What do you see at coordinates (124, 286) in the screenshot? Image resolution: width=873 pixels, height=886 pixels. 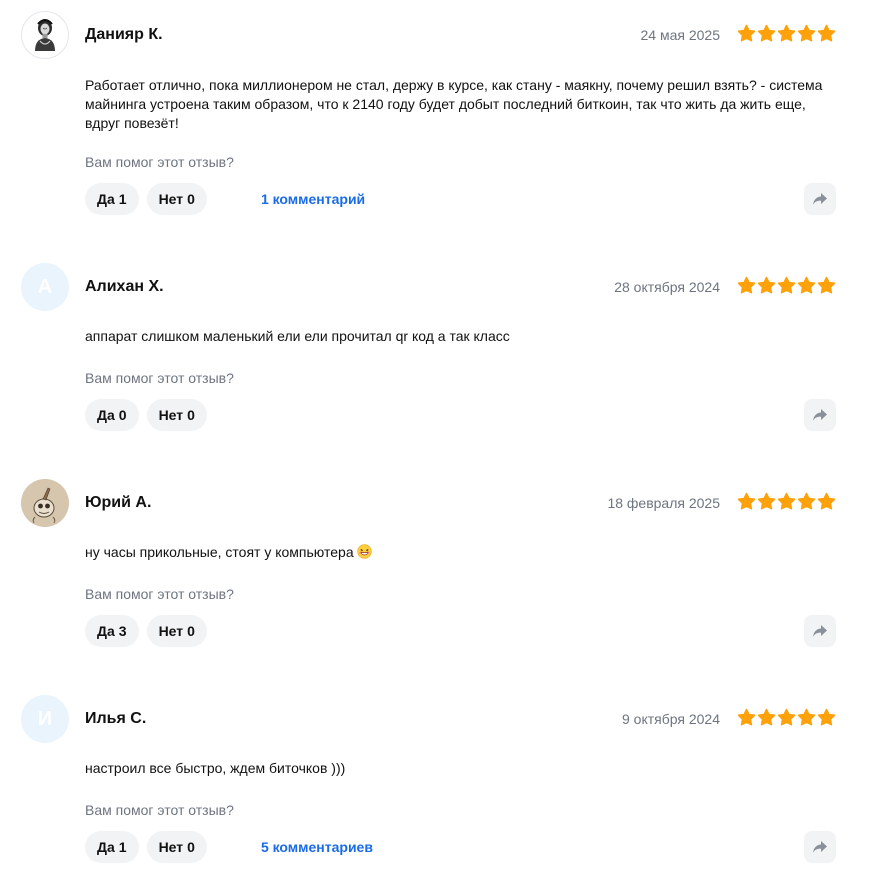 I see `review-author: Алихан Х.` at bounding box center [124, 286].